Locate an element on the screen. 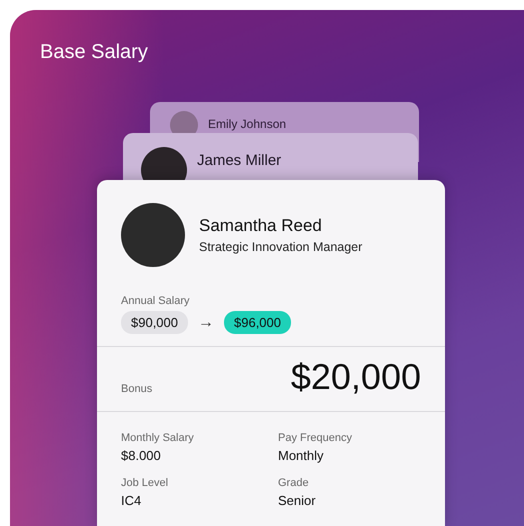 This screenshot has height=526, width=524. page-title: Base Salary is located at coordinates (94, 52).